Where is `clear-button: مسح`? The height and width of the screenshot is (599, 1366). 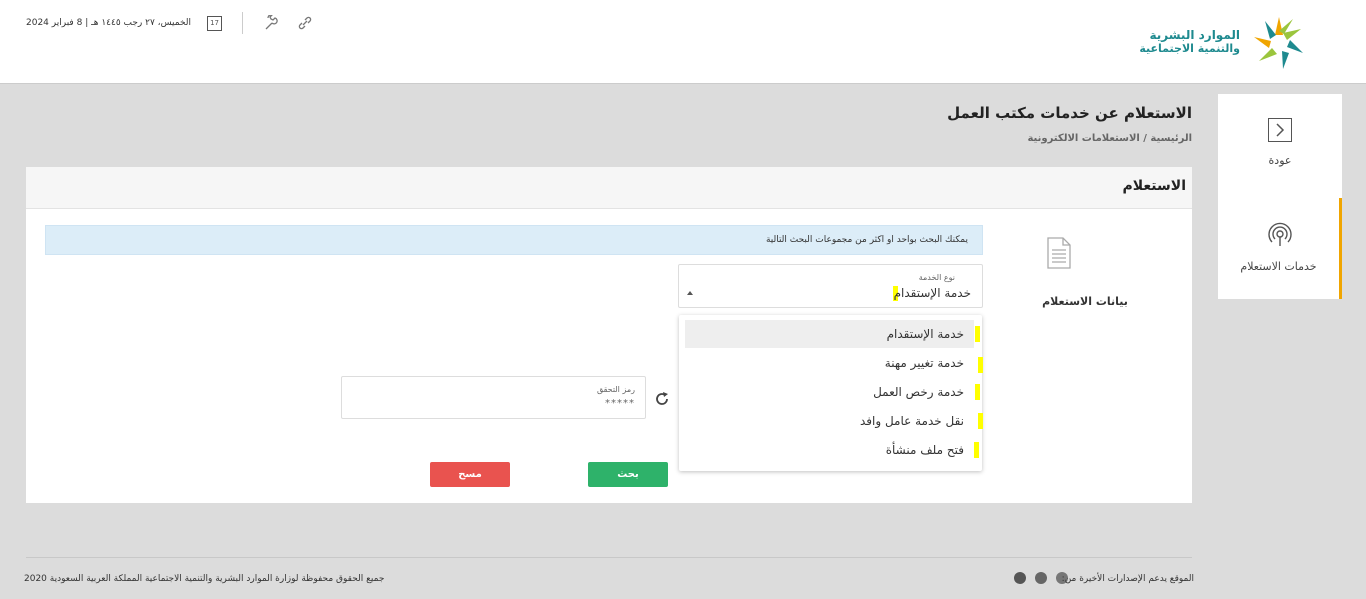
clear-button: مسح is located at coordinates (470, 474).